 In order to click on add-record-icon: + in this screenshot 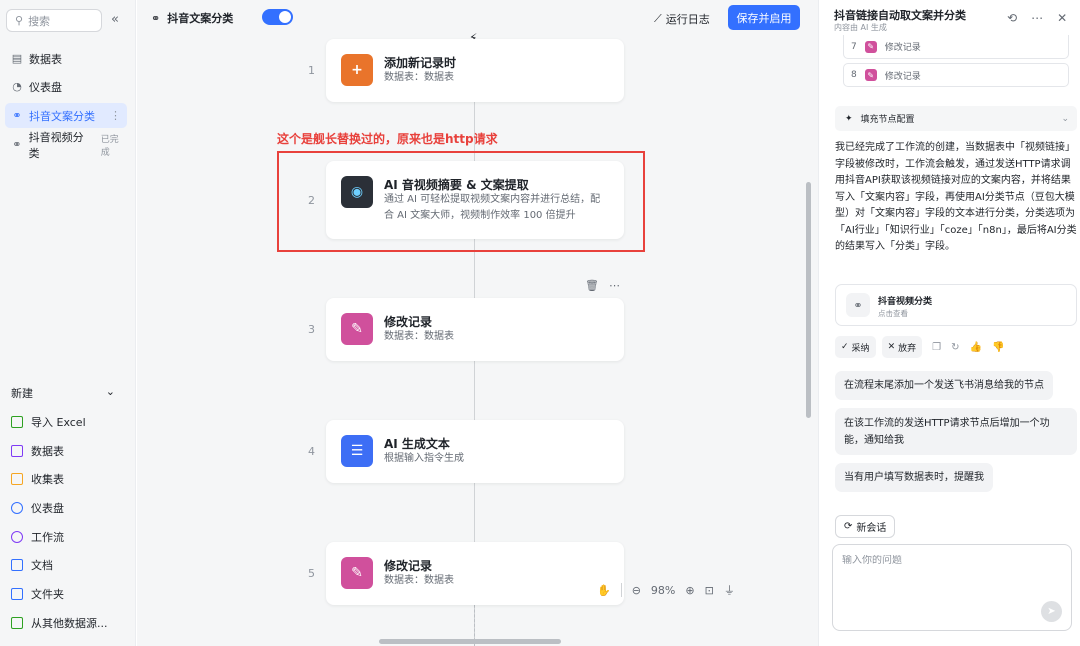, I will do `click(357, 70)`.